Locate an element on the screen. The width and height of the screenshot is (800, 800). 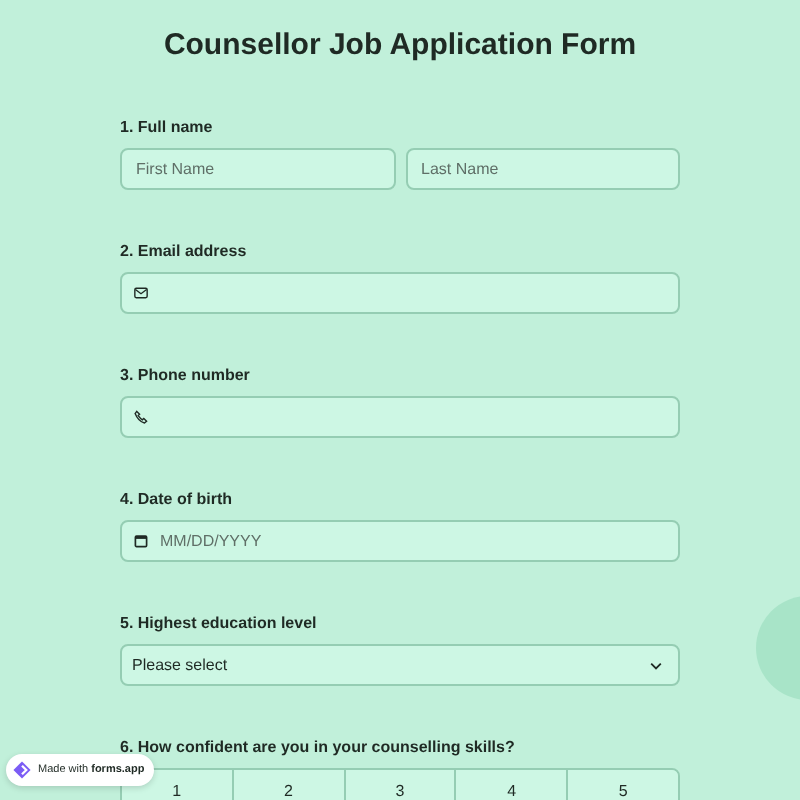
input-field: First Name is located at coordinates (257, 169).